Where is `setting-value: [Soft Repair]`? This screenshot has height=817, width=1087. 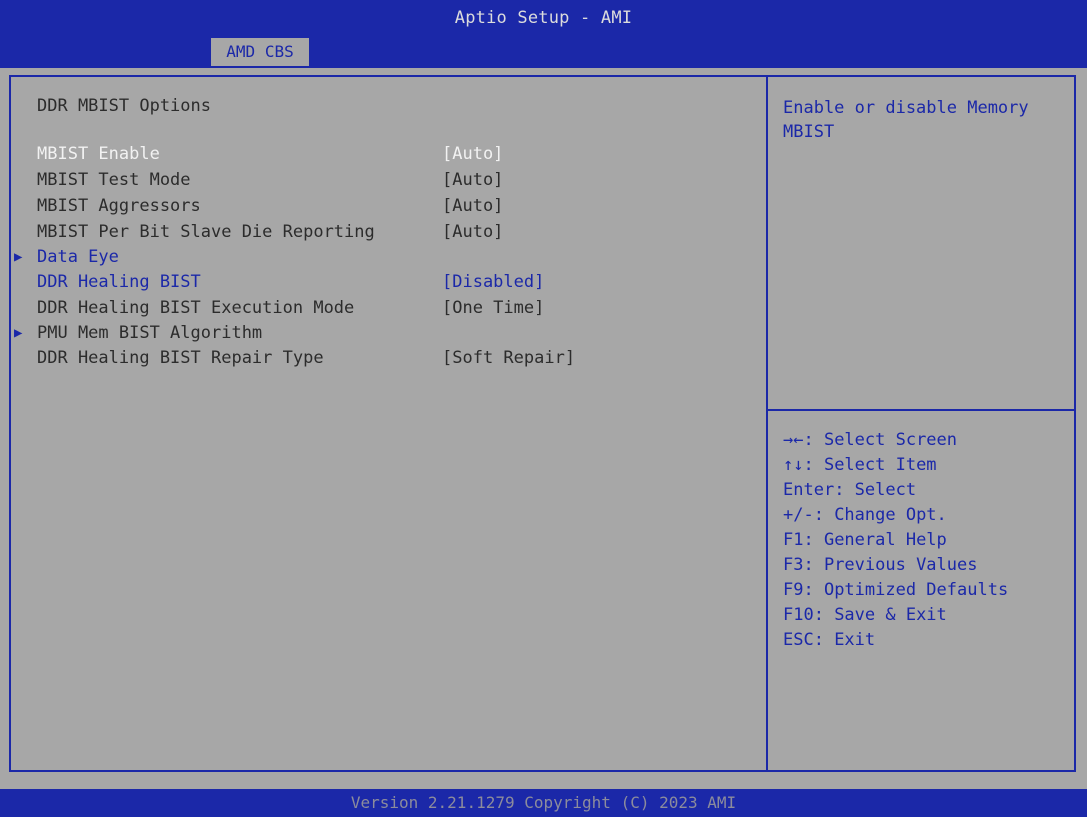
setting-value: [Soft Repair] is located at coordinates (508, 358).